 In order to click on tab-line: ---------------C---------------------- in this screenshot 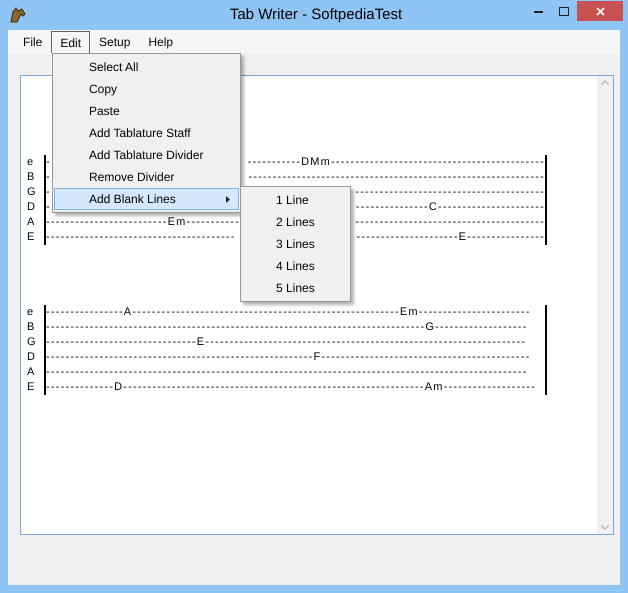, I will do `click(450, 207)`.